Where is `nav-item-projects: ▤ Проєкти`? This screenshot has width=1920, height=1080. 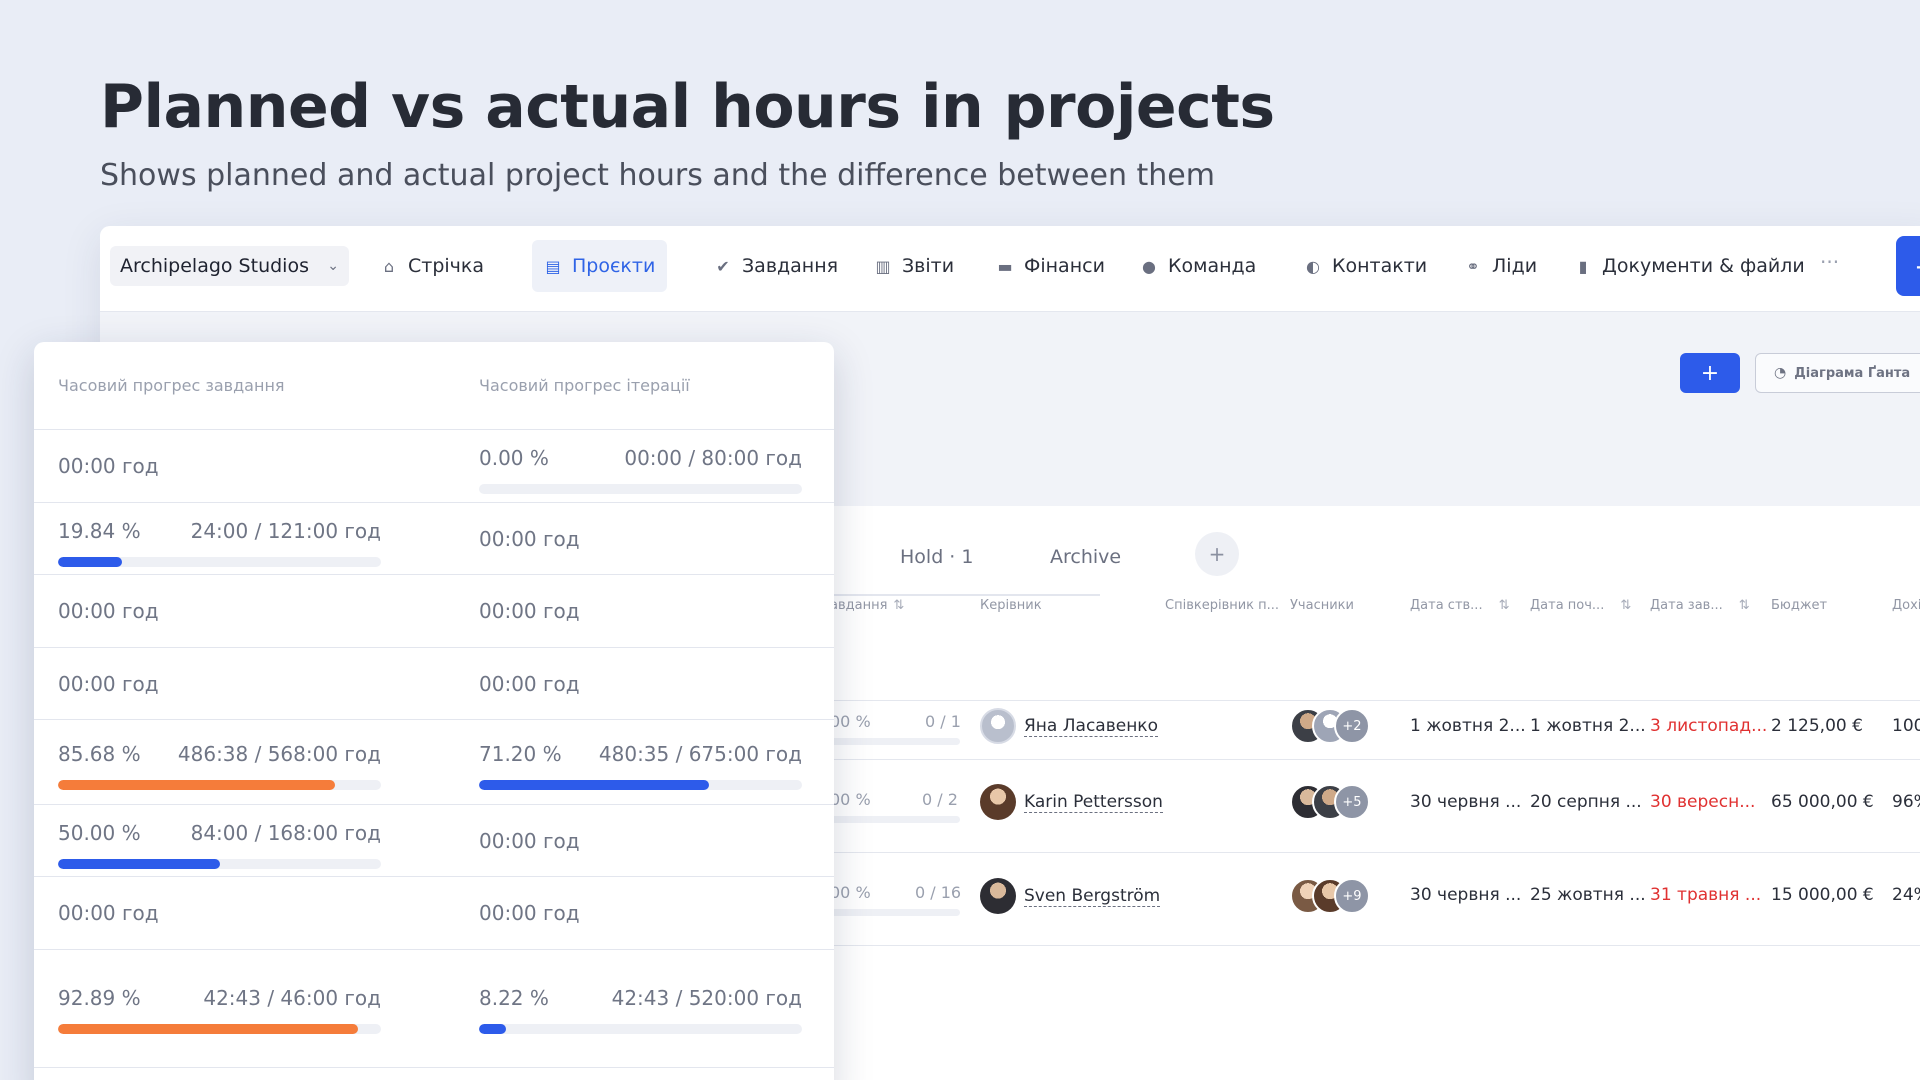
nav-item-projects: ▤ Проєкти is located at coordinates (600, 266).